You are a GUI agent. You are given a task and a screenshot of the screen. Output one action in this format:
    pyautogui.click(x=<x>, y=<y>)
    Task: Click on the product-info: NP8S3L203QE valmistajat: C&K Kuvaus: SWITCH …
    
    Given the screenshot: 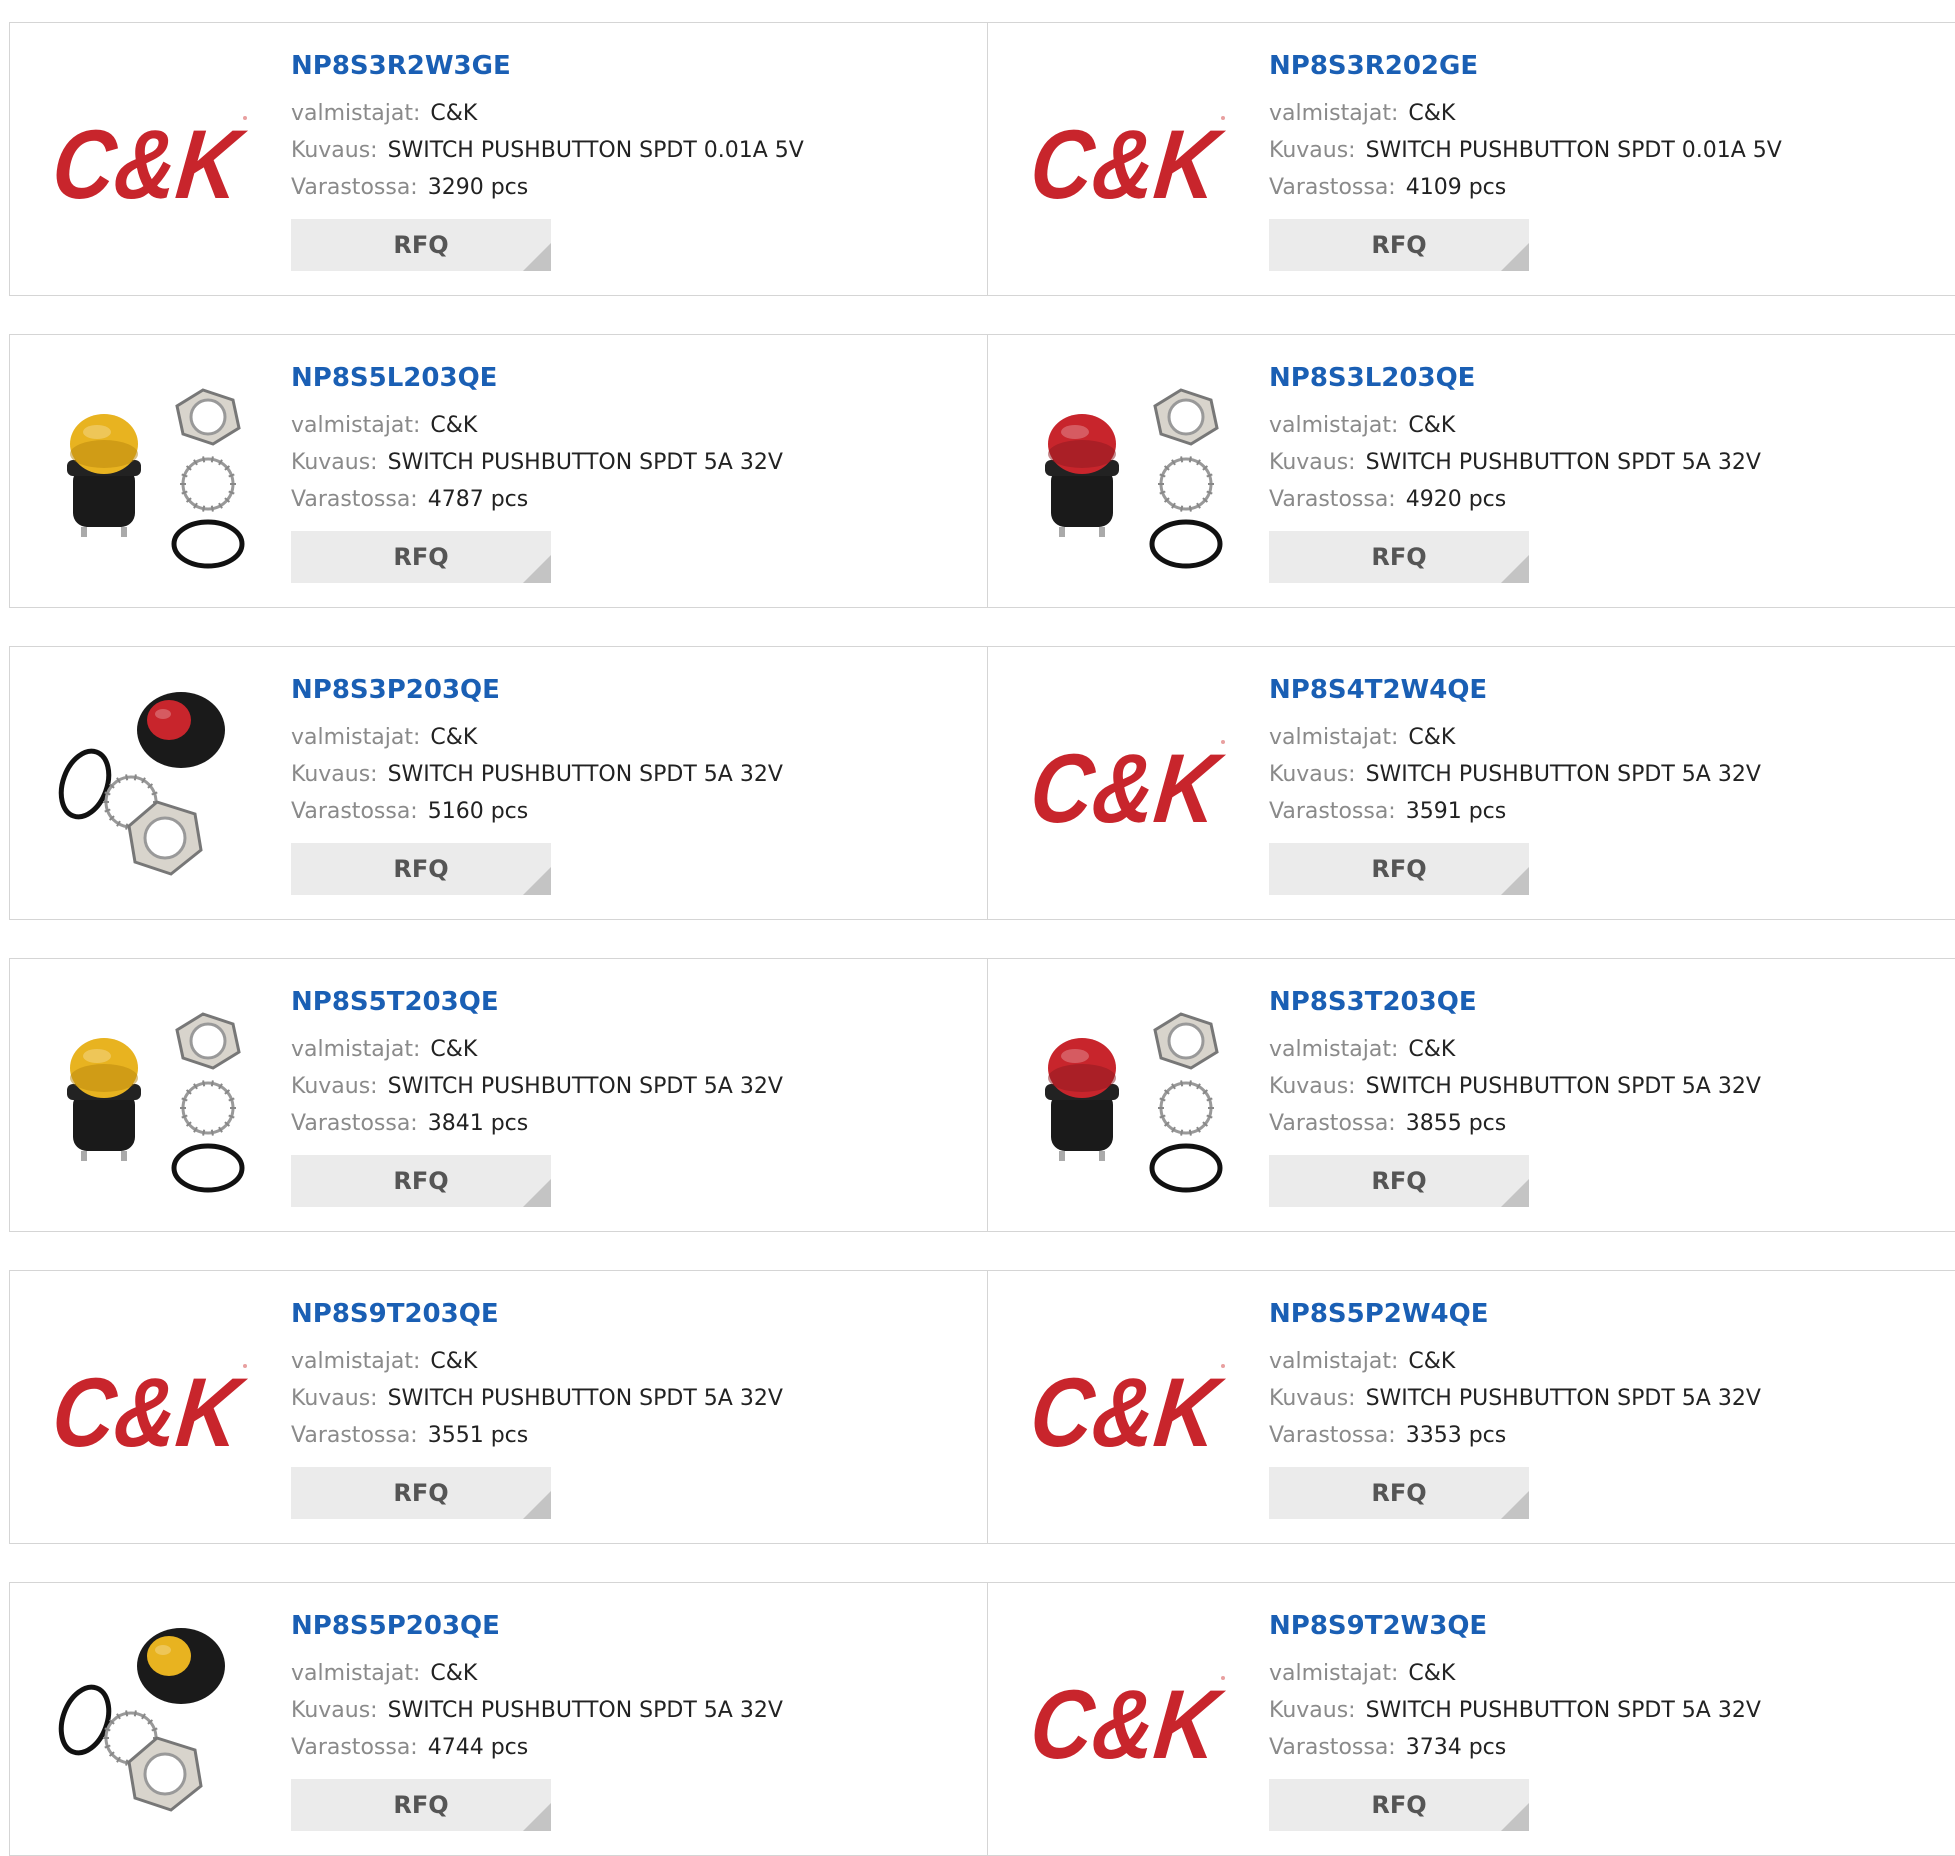 What is the action you would take?
    pyautogui.click(x=1515, y=474)
    